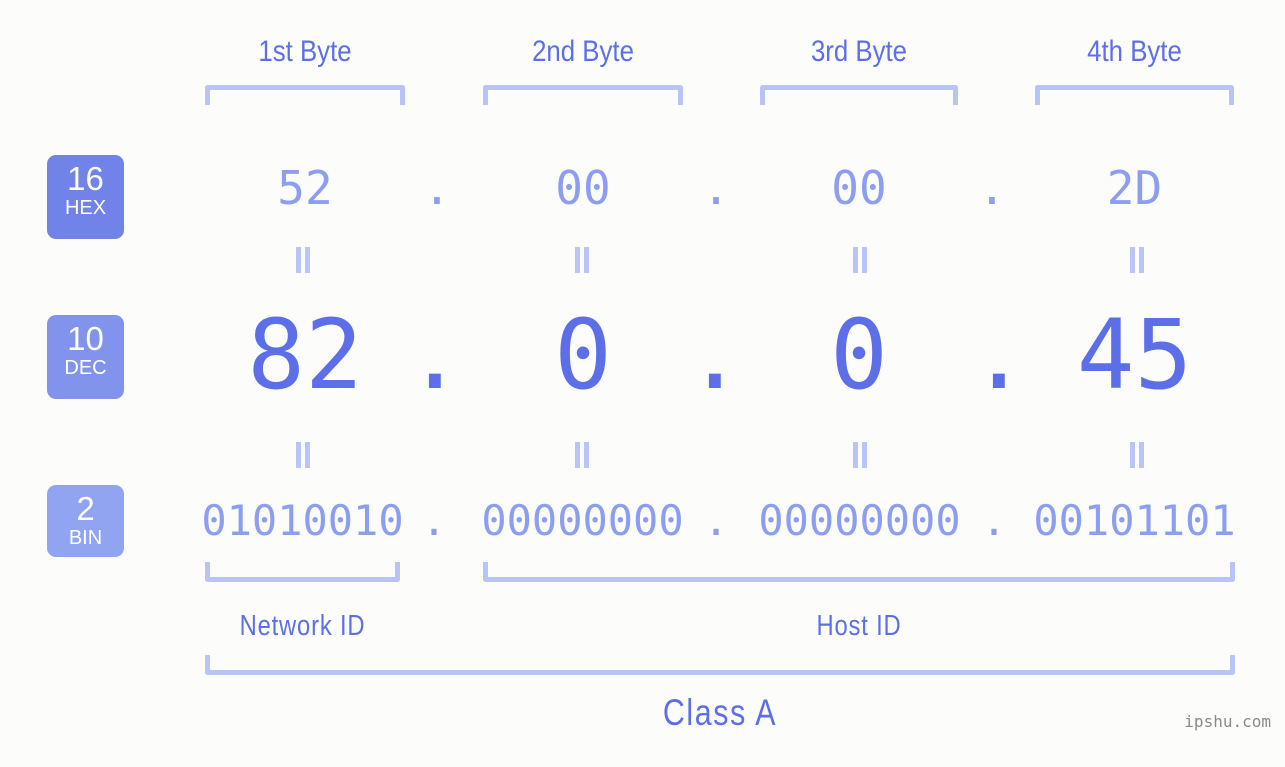  What do you see at coordinates (1134, 355) in the screenshot?
I see `dec-octet-4: 45` at bounding box center [1134, 355].